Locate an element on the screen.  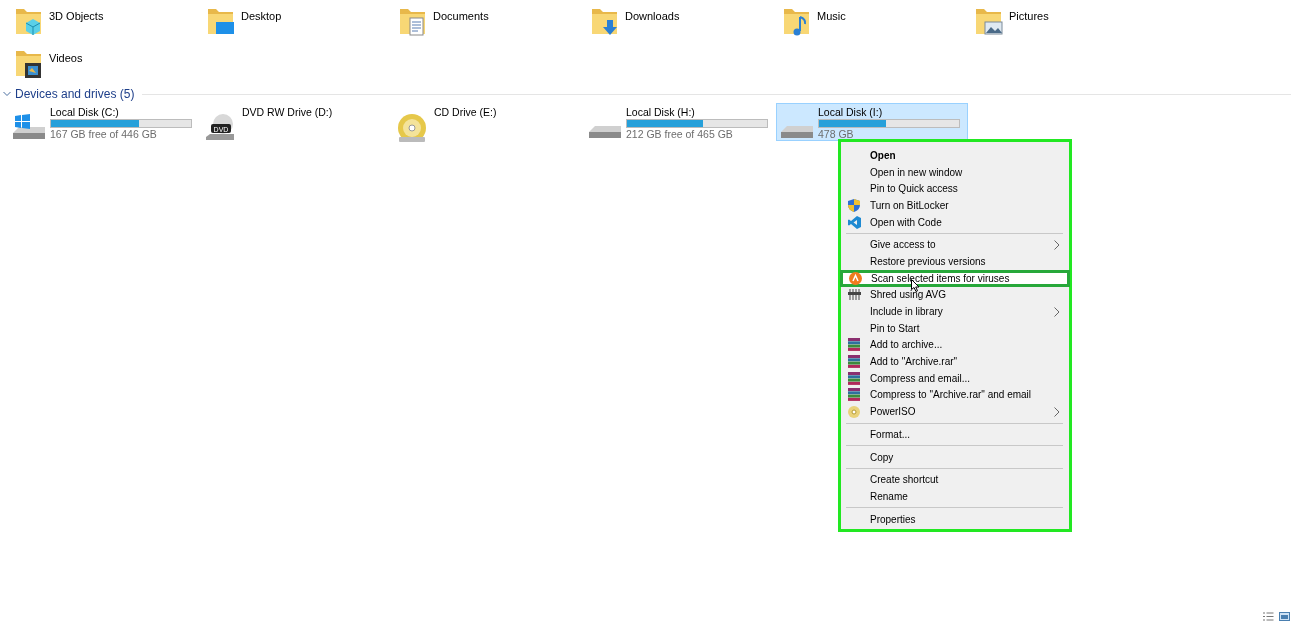
menu-item: Shred using AVG is located at coordinates (955, 295).